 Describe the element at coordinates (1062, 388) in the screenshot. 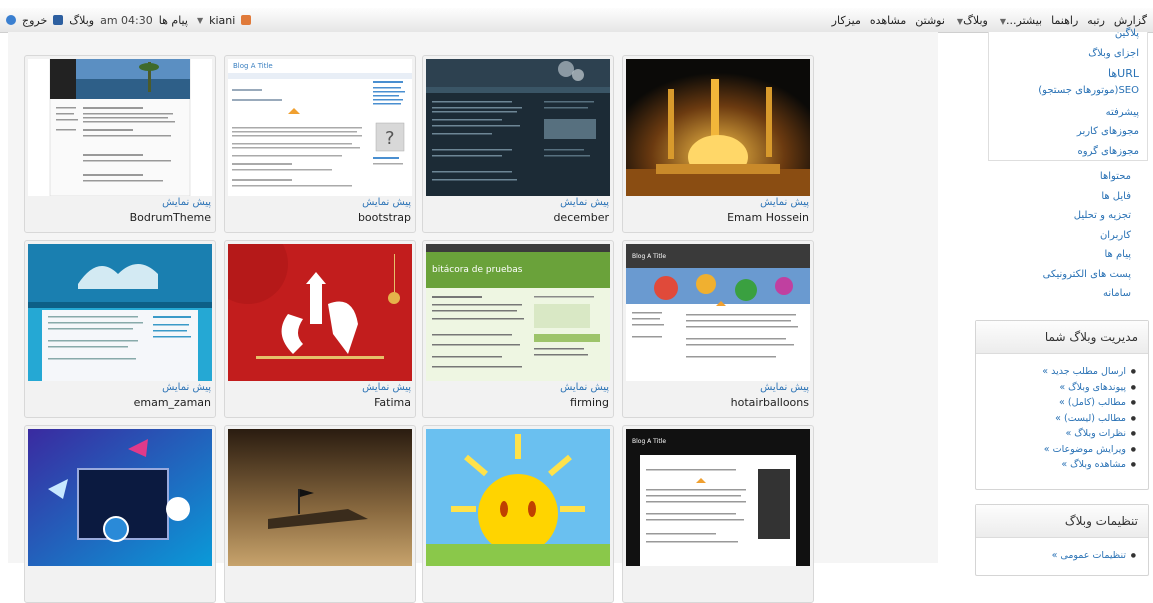

I see `link-blog-links: پیوندهای وبلاگ »` at that location.